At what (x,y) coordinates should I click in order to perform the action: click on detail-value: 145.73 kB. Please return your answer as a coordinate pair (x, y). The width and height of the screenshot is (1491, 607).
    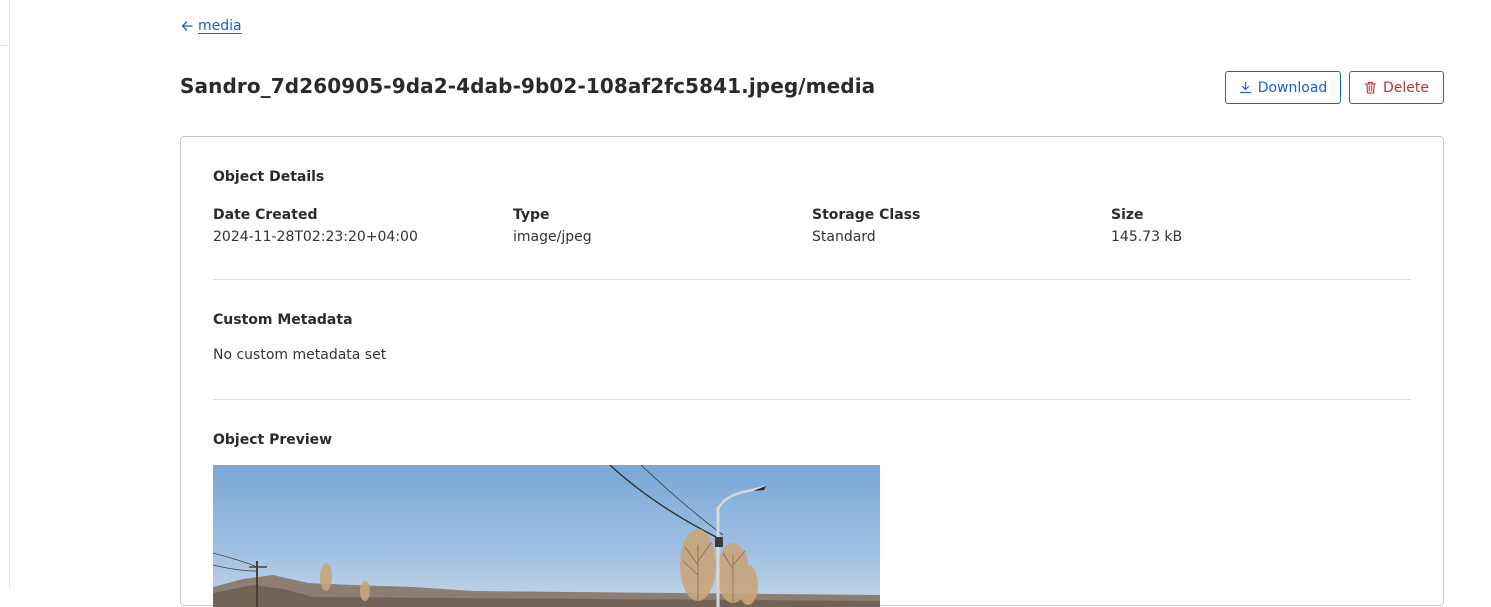
    Looking at the image, I should click on (1147, 237).